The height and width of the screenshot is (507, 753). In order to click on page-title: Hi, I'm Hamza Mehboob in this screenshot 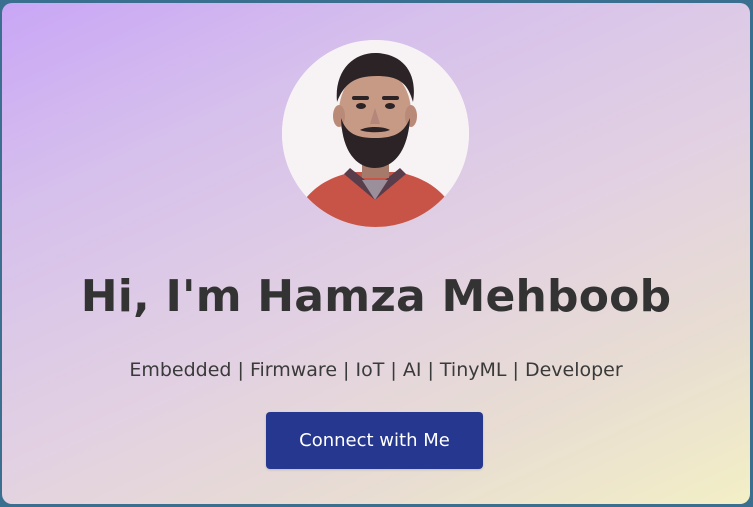, I will do `click(376, 296)`.